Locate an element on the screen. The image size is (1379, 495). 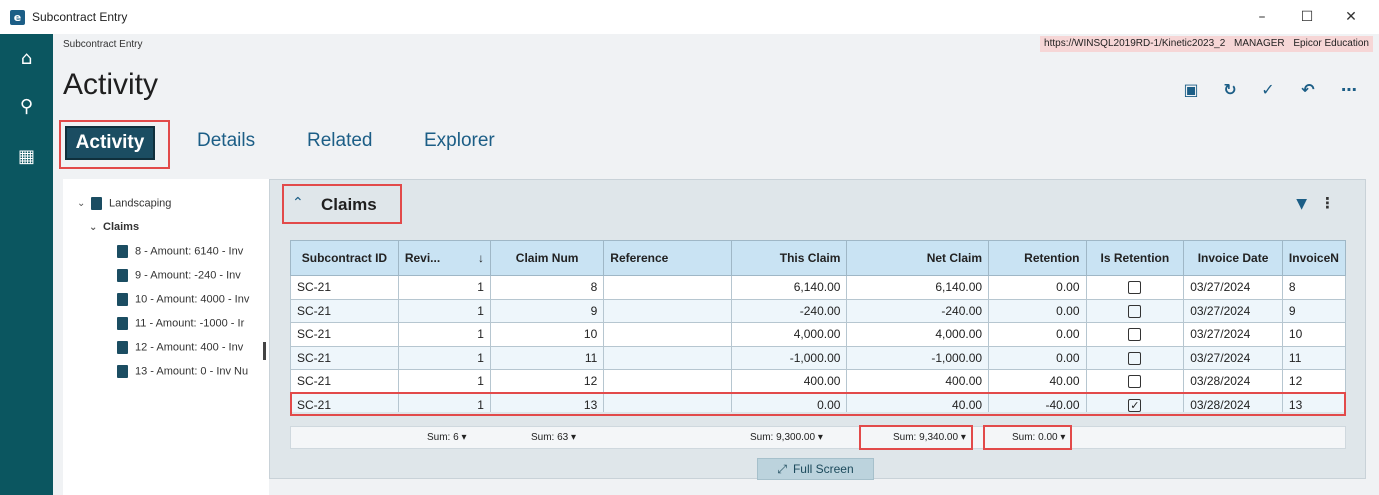
filter-icon: ▼ is located at coordinates (1301, 204).